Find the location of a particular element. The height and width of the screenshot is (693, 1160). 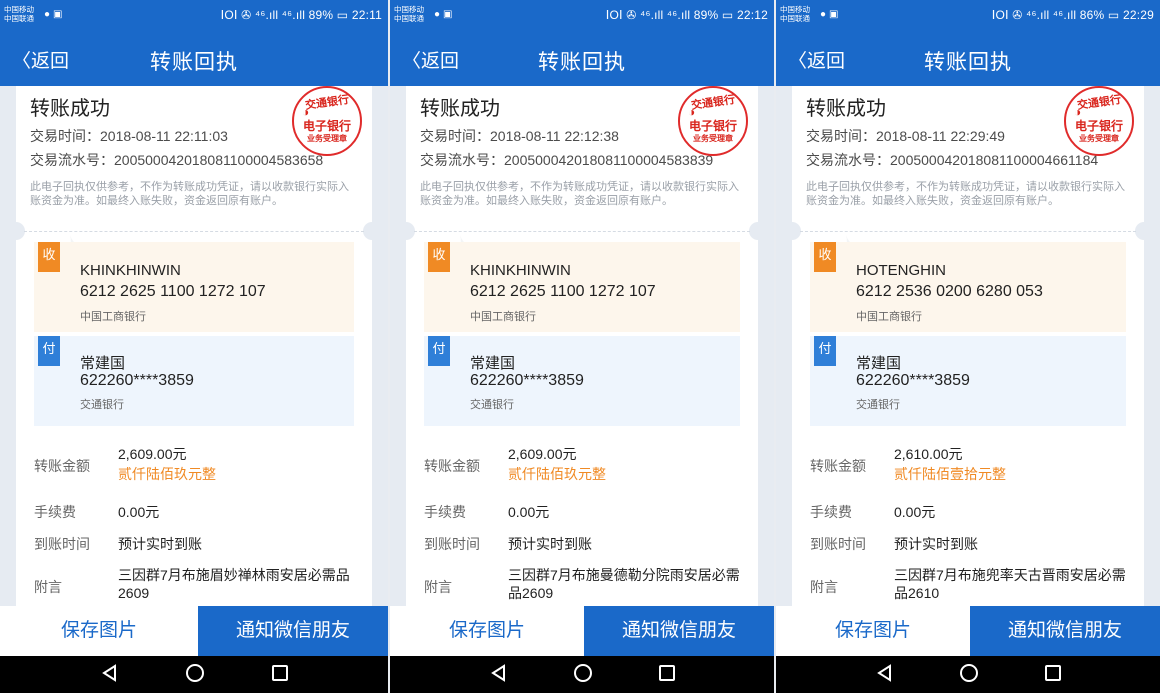

transaction-serial: 交易流水号：200500042018081100004661184 is located at coordinates (952, 160).